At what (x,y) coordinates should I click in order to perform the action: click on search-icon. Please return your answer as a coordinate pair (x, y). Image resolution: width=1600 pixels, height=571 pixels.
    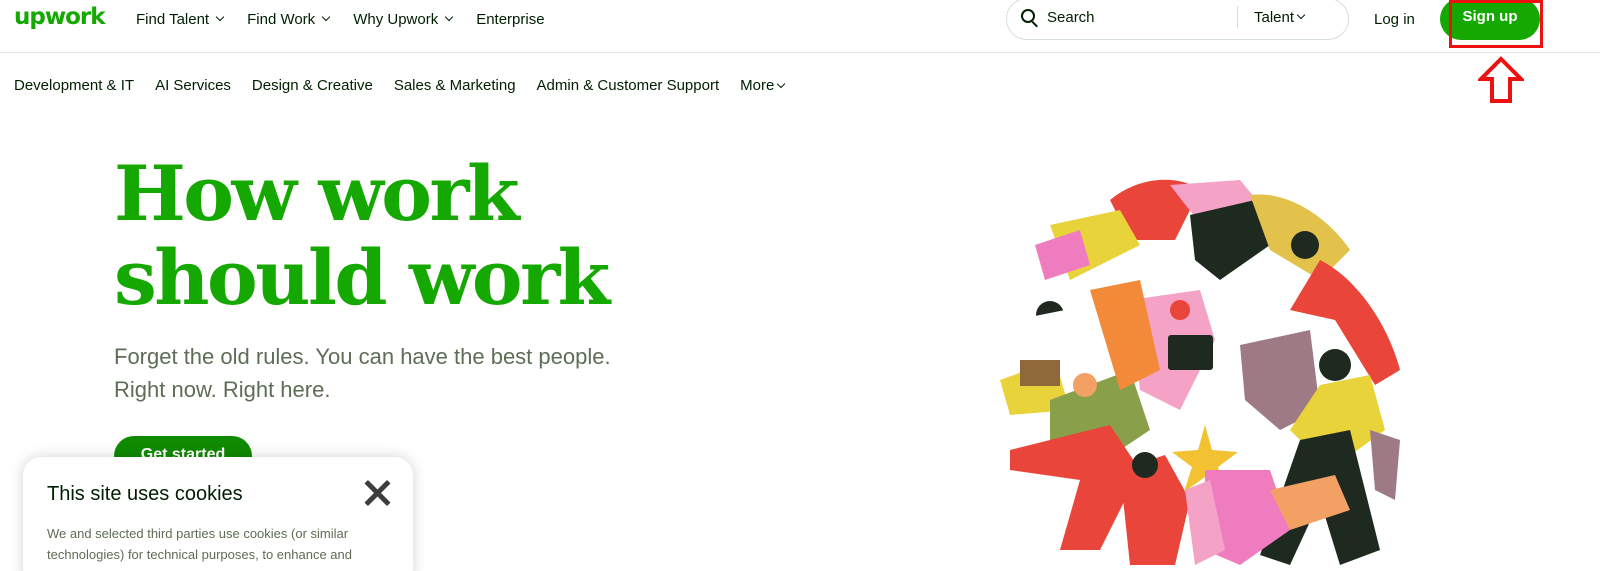
    Looking at the image, I should click on (1029, 18).